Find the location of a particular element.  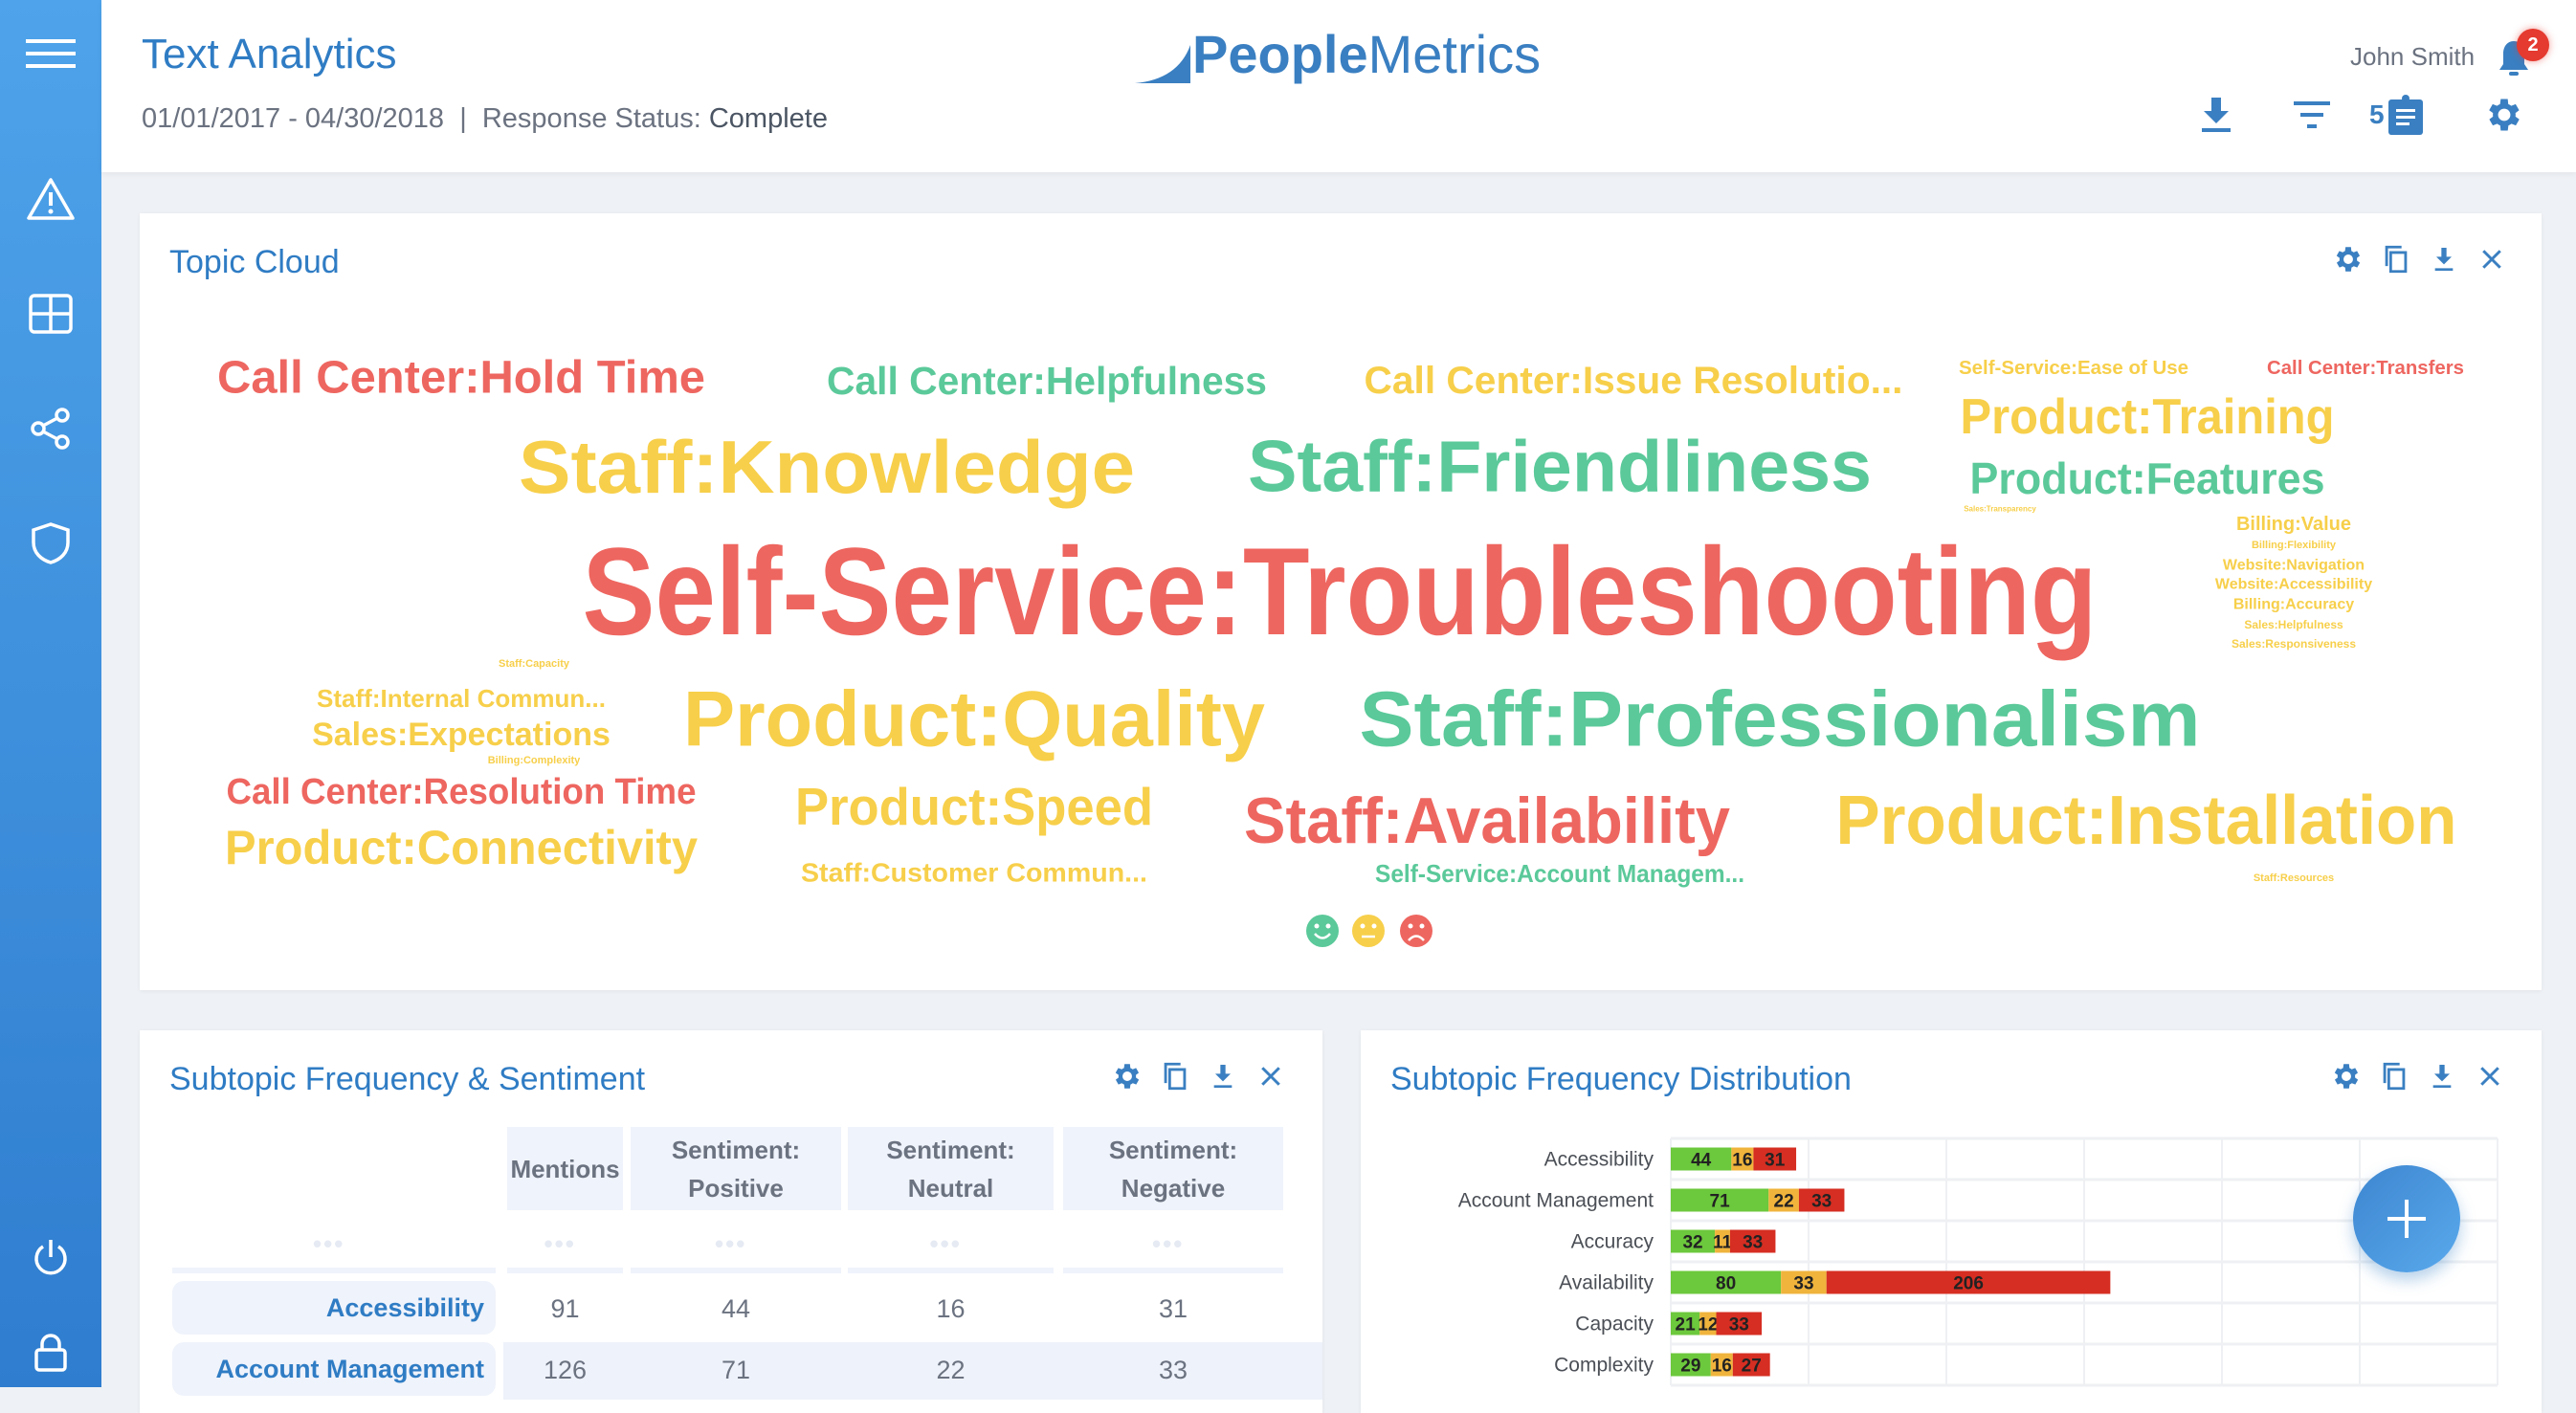

logo: People Metrics is located at coordinates (1338, 54).